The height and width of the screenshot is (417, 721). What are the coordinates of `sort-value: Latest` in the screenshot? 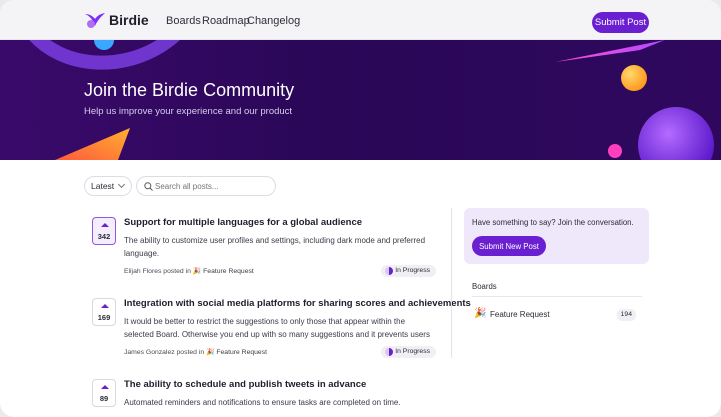 It's located at (103, 186).